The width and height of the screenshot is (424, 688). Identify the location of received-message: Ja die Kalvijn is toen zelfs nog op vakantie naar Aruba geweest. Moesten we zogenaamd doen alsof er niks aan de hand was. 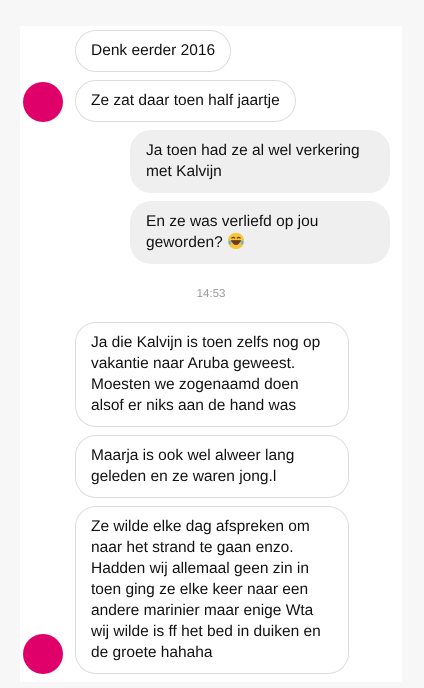
(212, 374).